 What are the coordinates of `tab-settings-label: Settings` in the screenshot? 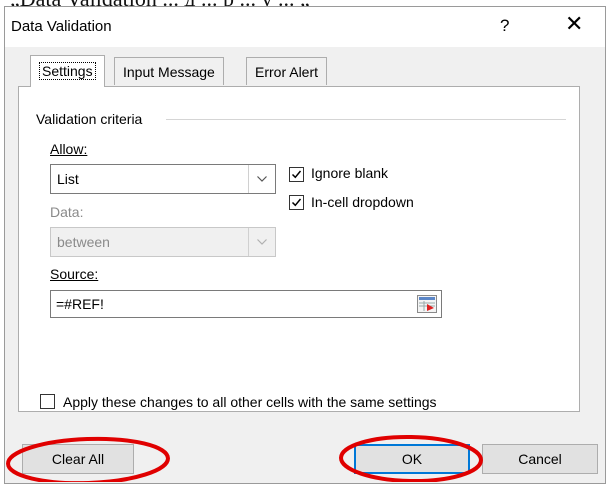 It's located at (67, 71).